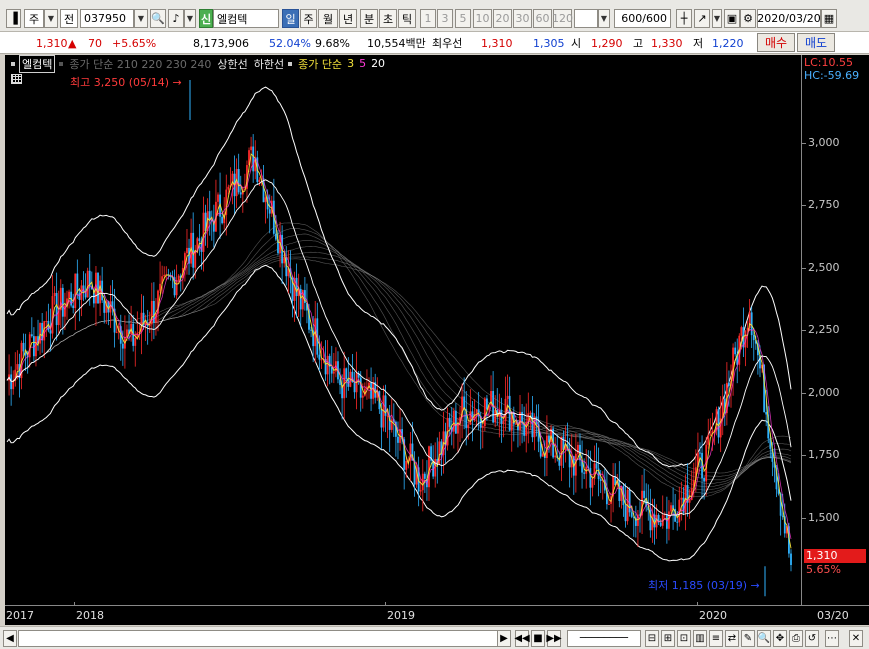  I want to click on table-view-icon, so click(16, 79).